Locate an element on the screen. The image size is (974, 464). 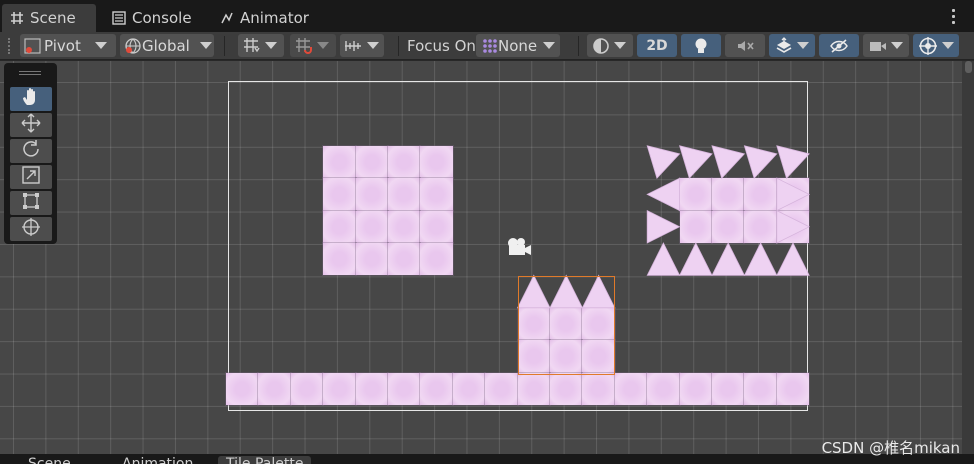
shading-mode-icon is located at coordinates (601, 46).